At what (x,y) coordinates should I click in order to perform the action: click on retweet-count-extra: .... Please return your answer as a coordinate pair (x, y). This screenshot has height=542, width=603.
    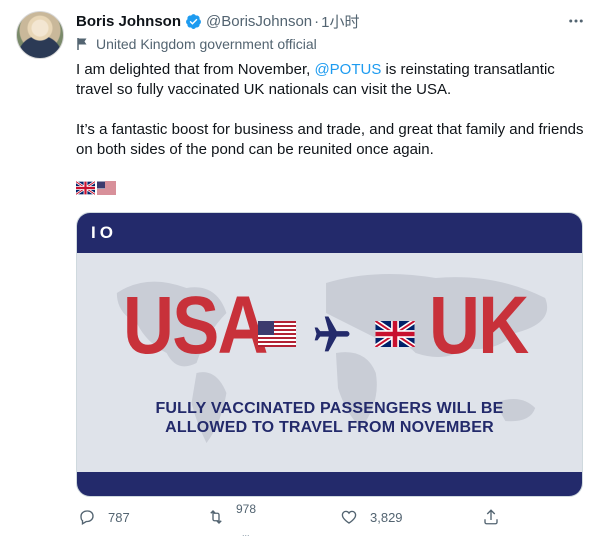
    Looking at the image, I should click on (246, 533).